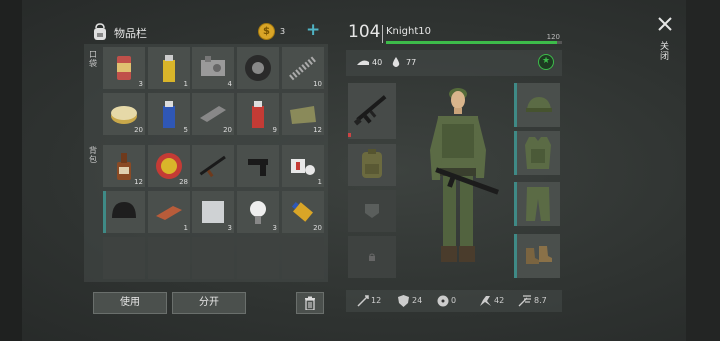  Describe the element at coordinates (317, 84) in the screenshot. I see `item-count: 10` at that location.